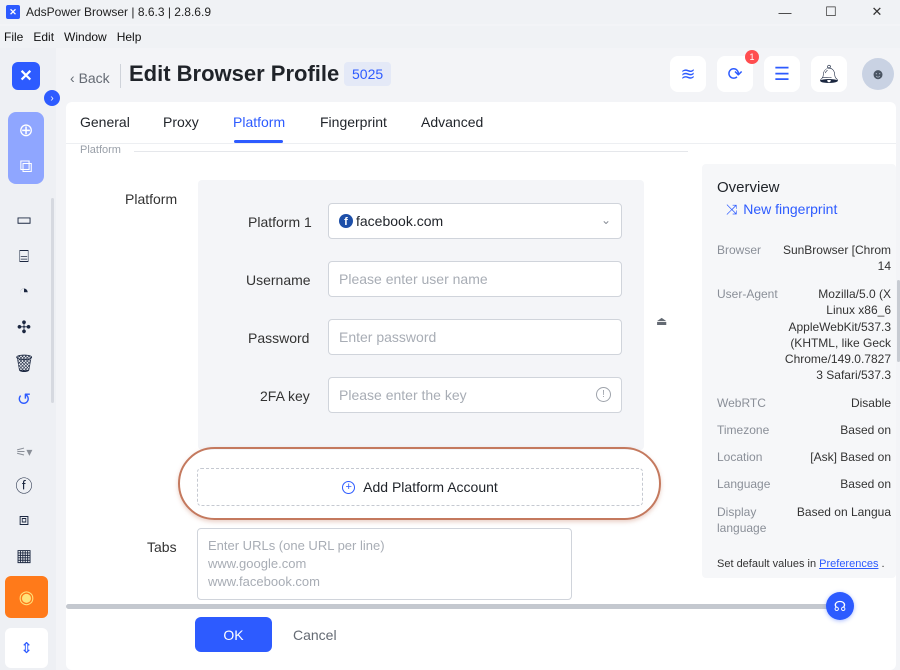 This screenshot has height=670, width=900. What do you see at coordinates (349, 487) in the screenshot?
I see `plus-circle-icon: +` at bounding box center [349, 487].